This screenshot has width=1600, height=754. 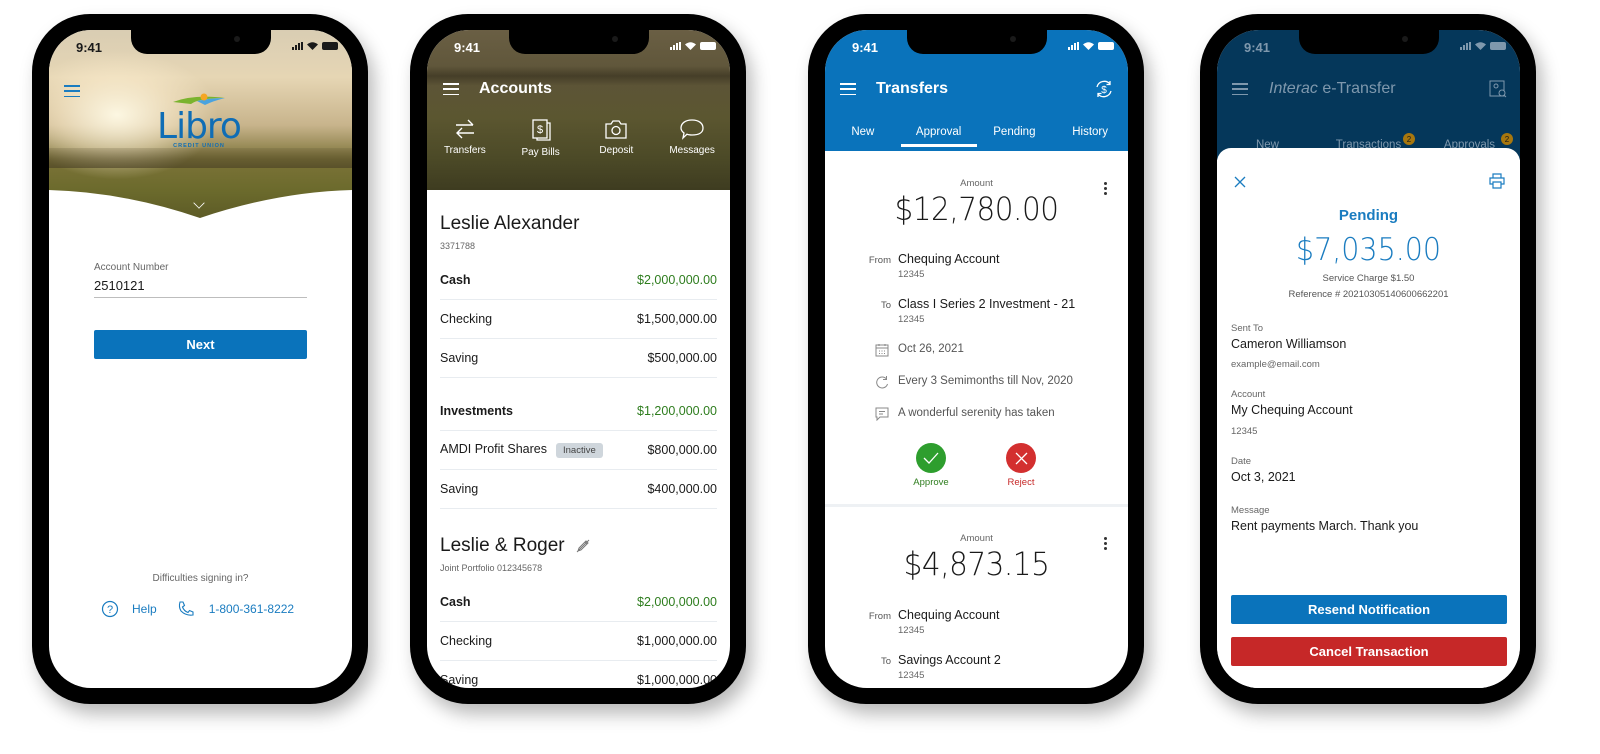 What do you see at coordinates (682, 450) in the screenshot?
I see `account-amount: $800,000.00` at bounding box center [682, 450].